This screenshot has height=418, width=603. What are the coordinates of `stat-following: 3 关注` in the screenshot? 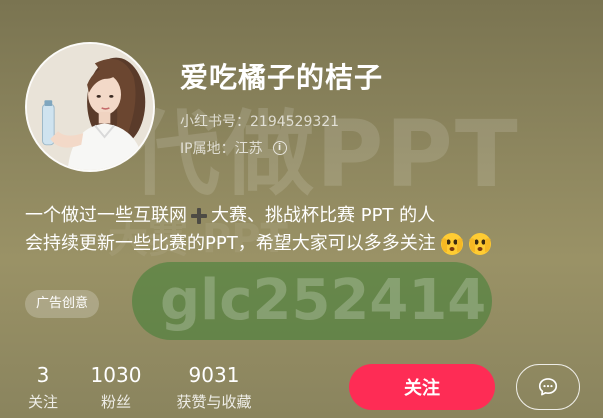 It's located at (43, 388).